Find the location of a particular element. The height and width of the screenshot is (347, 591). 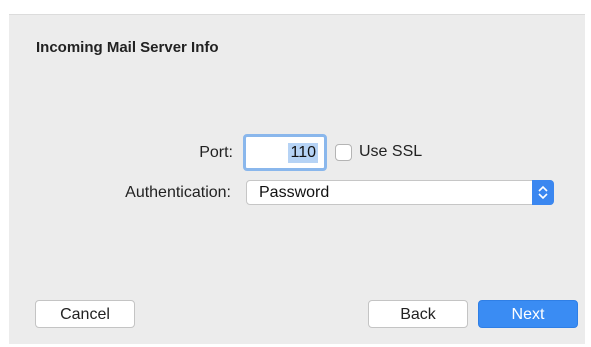

next-button: Next is located at coordinates (528, 314).